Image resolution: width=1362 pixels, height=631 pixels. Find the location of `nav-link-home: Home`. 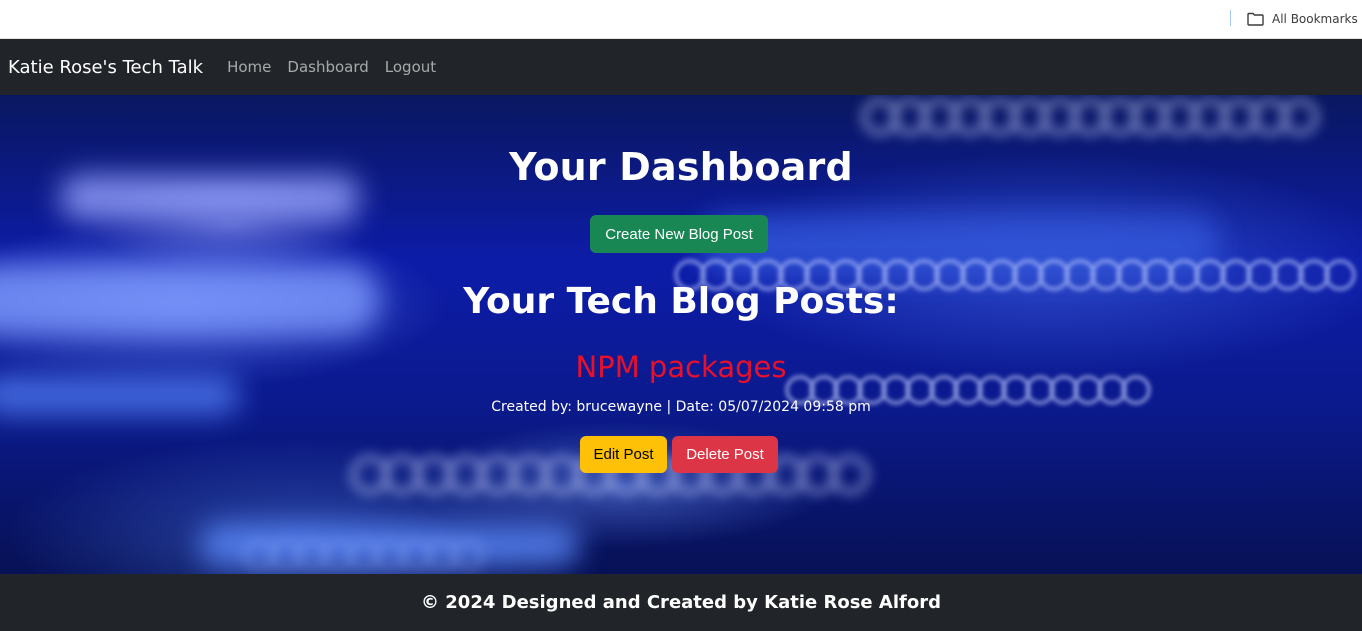

nav-link-home: Home is located at coordinates (249, 67).